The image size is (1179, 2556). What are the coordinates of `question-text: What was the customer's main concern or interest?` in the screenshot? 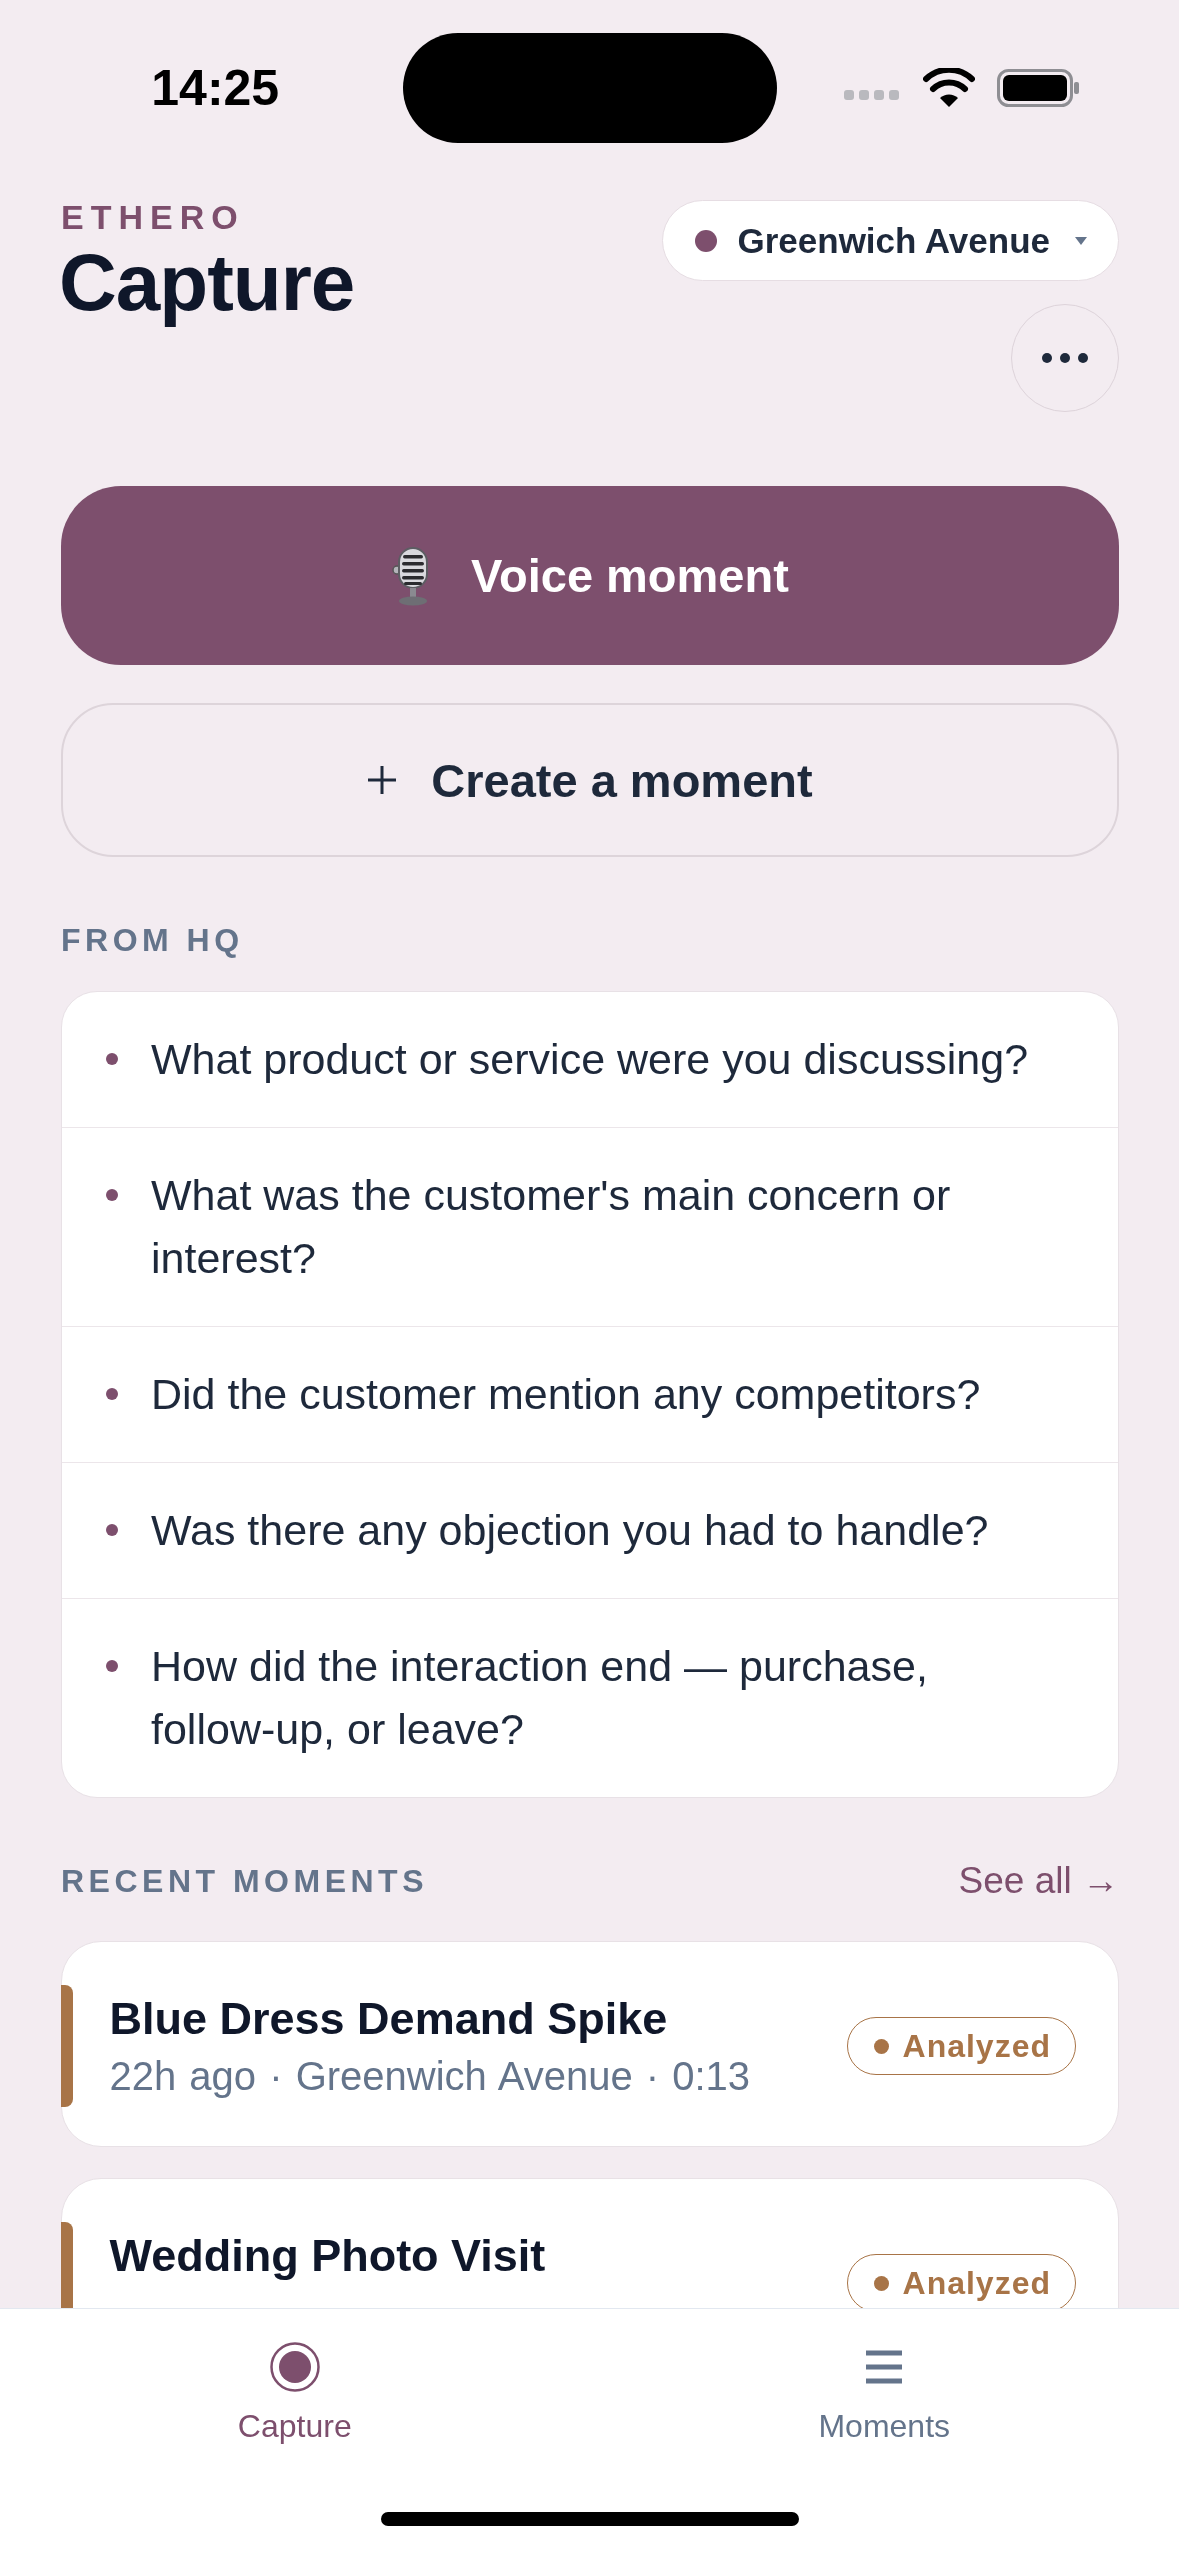 It's located at (551, 1227).